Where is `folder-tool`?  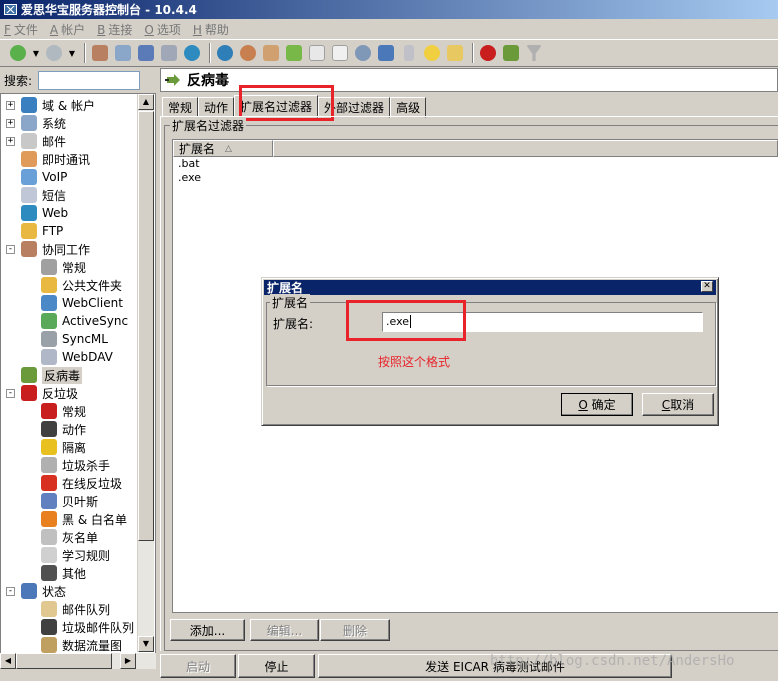
folder-tool is located at coordinates (455, 53).